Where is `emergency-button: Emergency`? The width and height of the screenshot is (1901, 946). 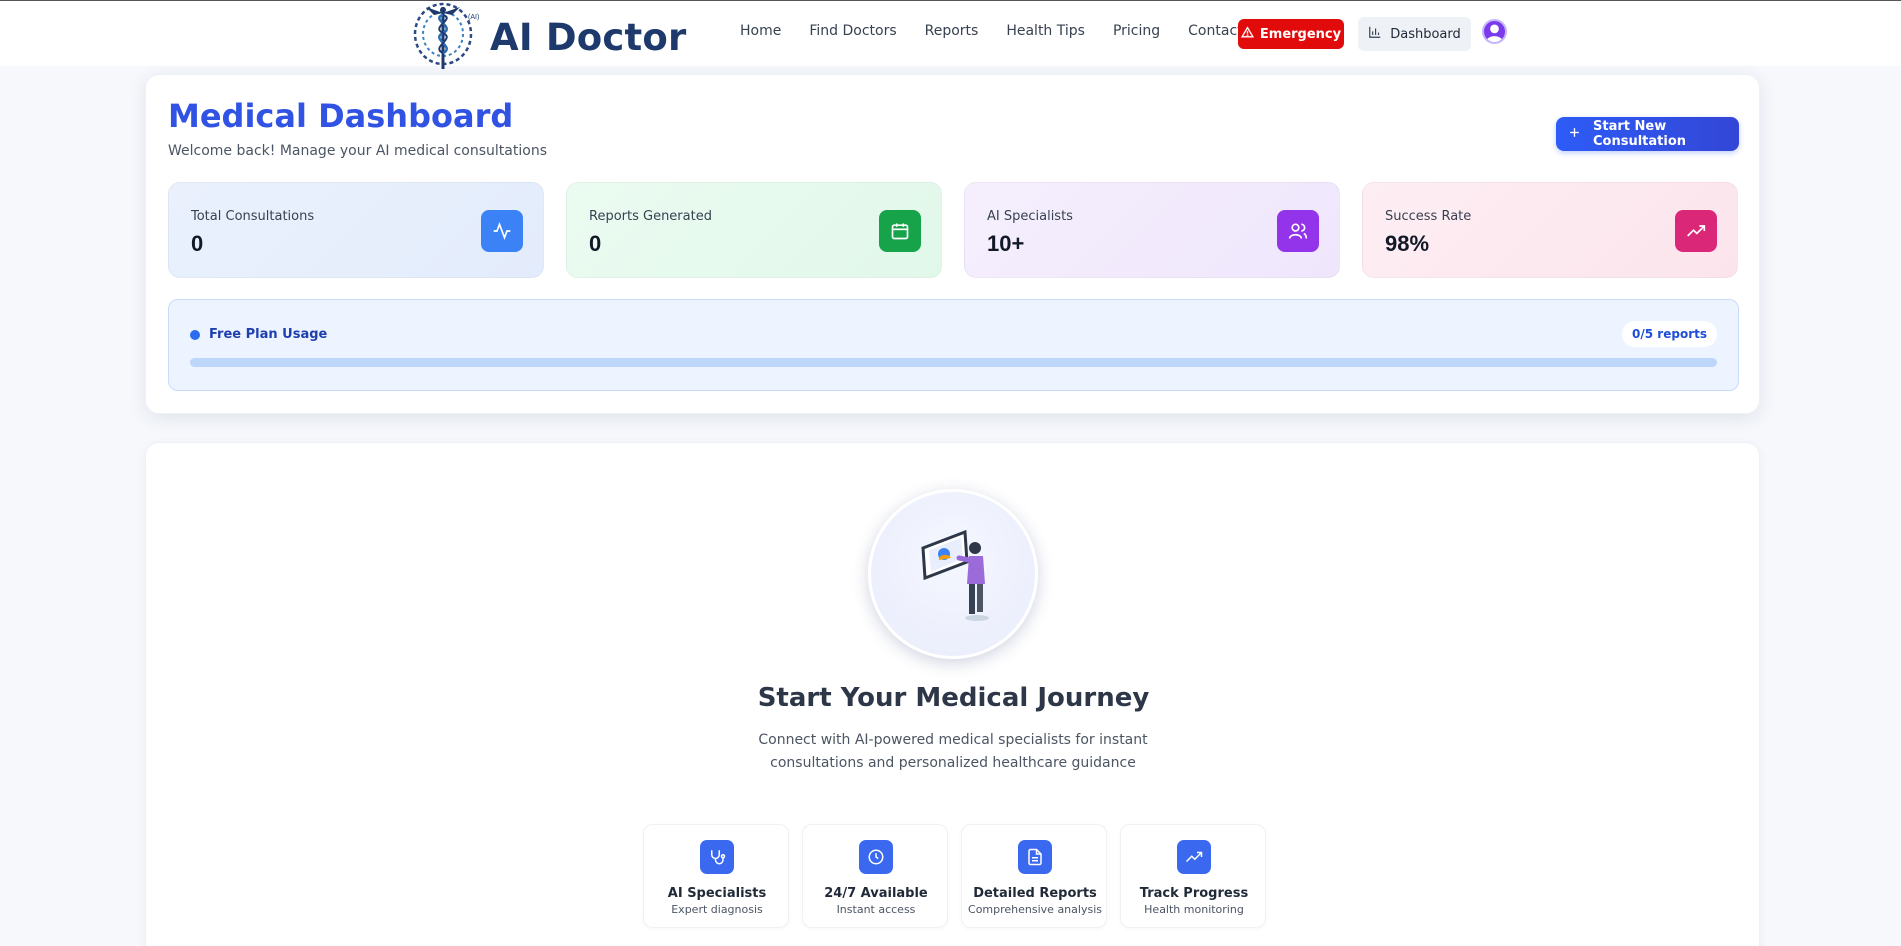 emergency-button: Emergency is located at coordinates (1291, 34).